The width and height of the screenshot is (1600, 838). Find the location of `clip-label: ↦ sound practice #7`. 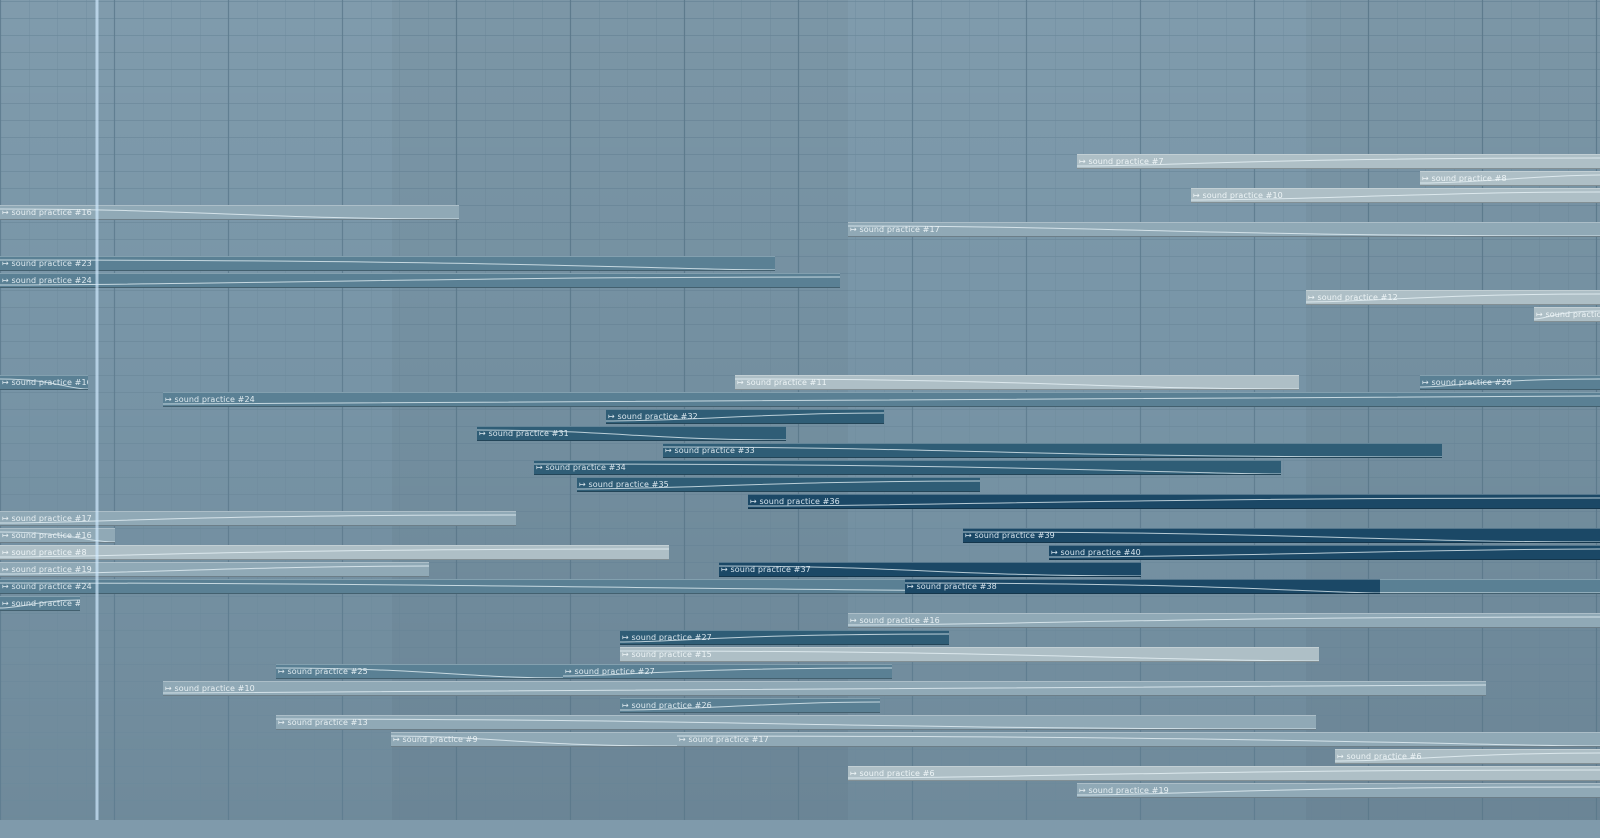

clip-label: ↦ sound practice #7 is located at coordinates (1121, 161).